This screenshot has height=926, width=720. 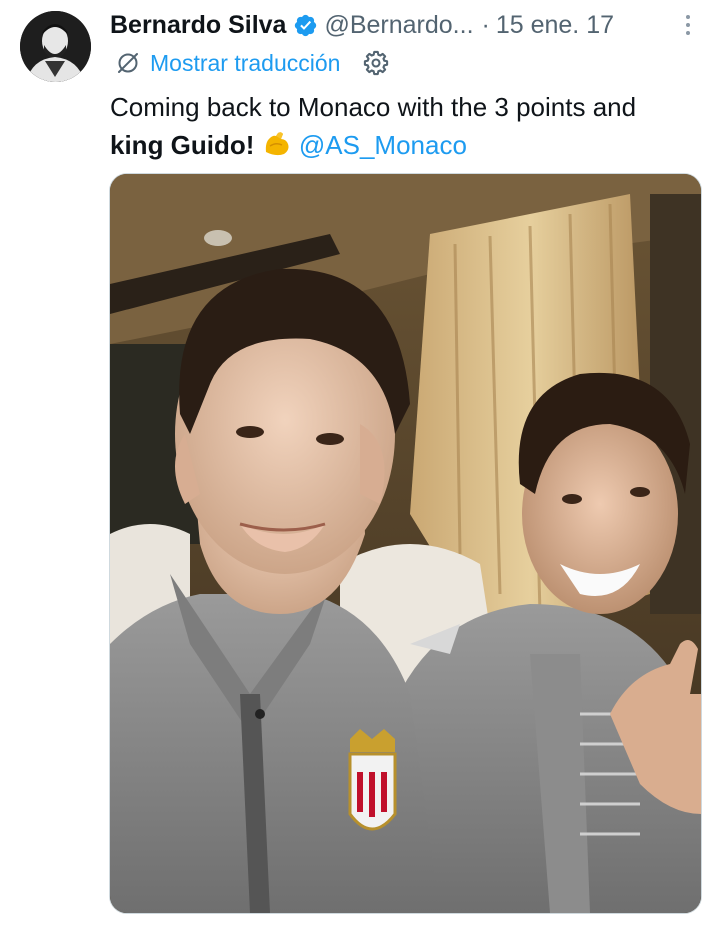 What do you see at coordinates (245, 63) in the screenshot?
I see `show-translation-link: Mostrar traducción` at bounding box center [245, 63].